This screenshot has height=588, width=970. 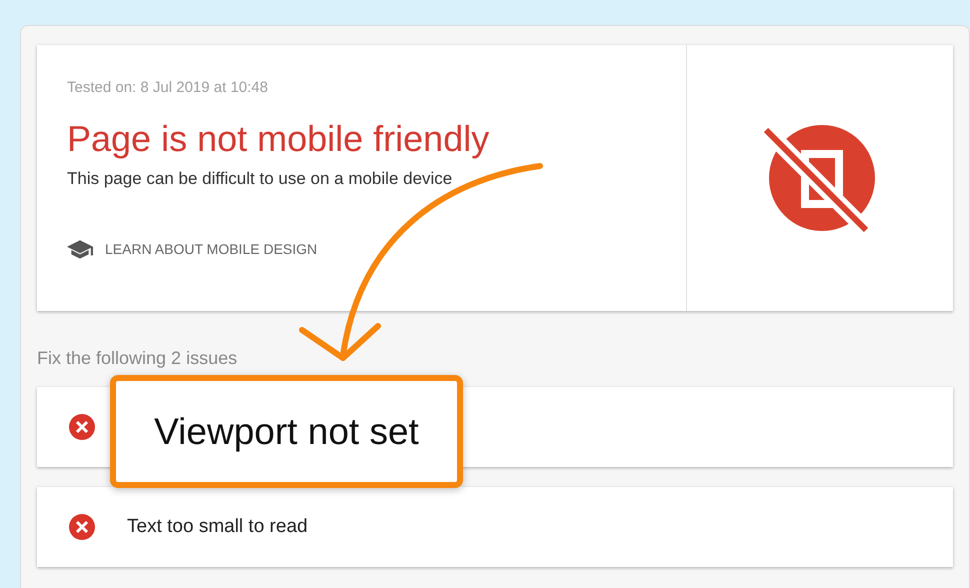 I want to click on mobile-not-friendly-icon, so click(x=820, y=178).